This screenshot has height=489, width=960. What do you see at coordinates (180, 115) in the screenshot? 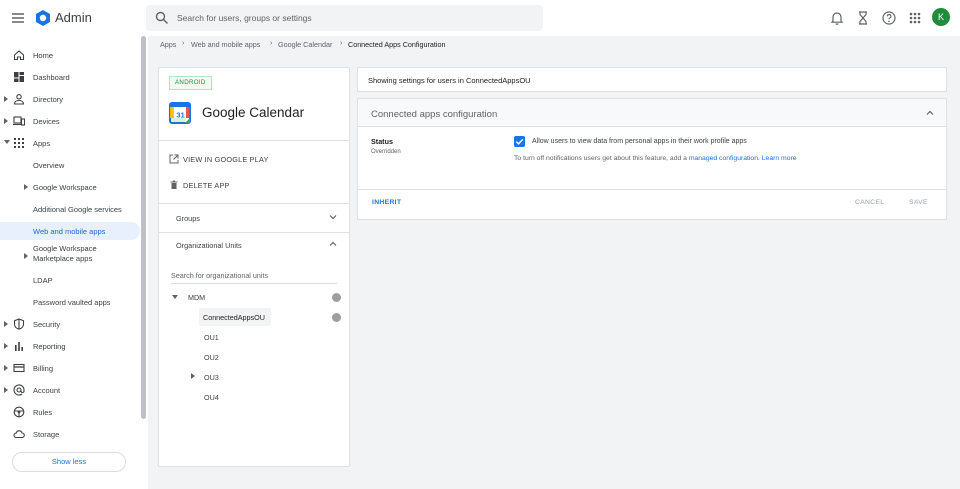
I see `calendar-icon-day: 31` at bounding box center [180, 115].